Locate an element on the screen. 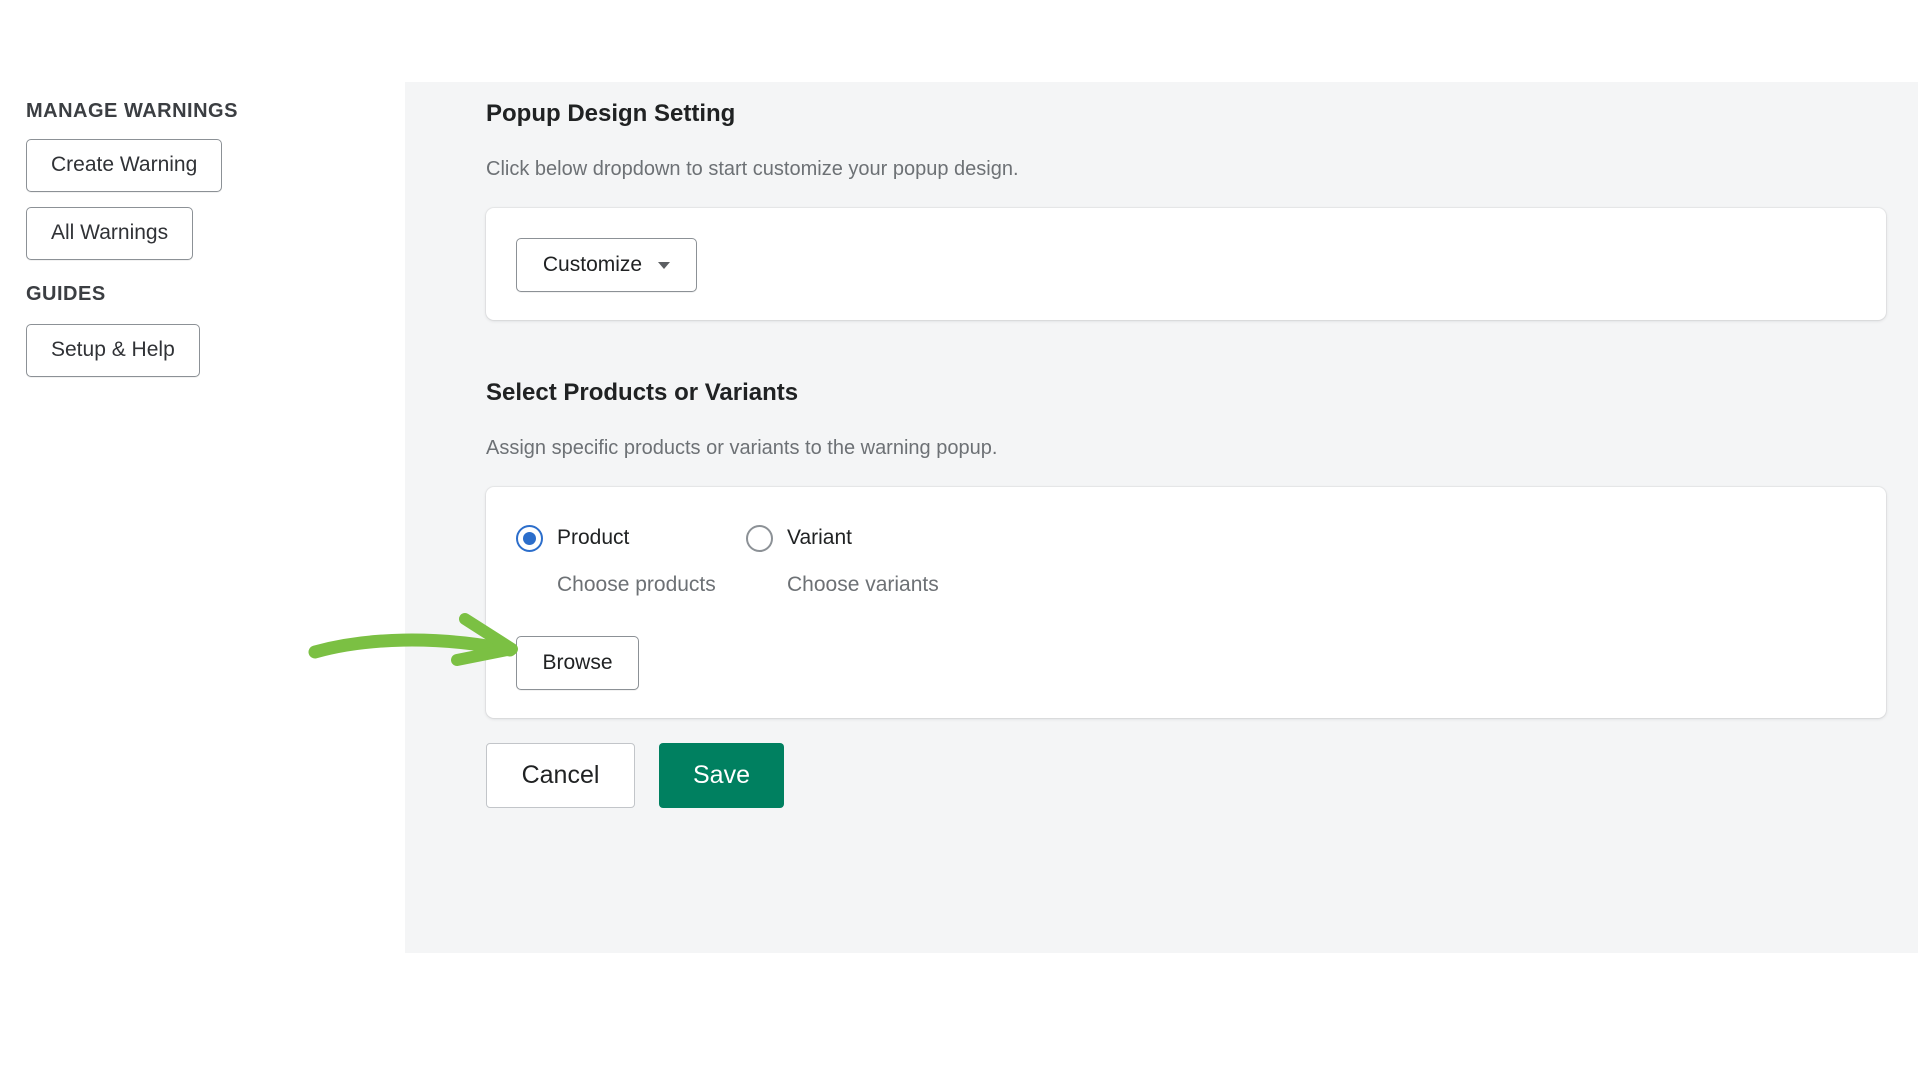  product-select-title: Select Products or Variants is located at coordinates (642, 392).